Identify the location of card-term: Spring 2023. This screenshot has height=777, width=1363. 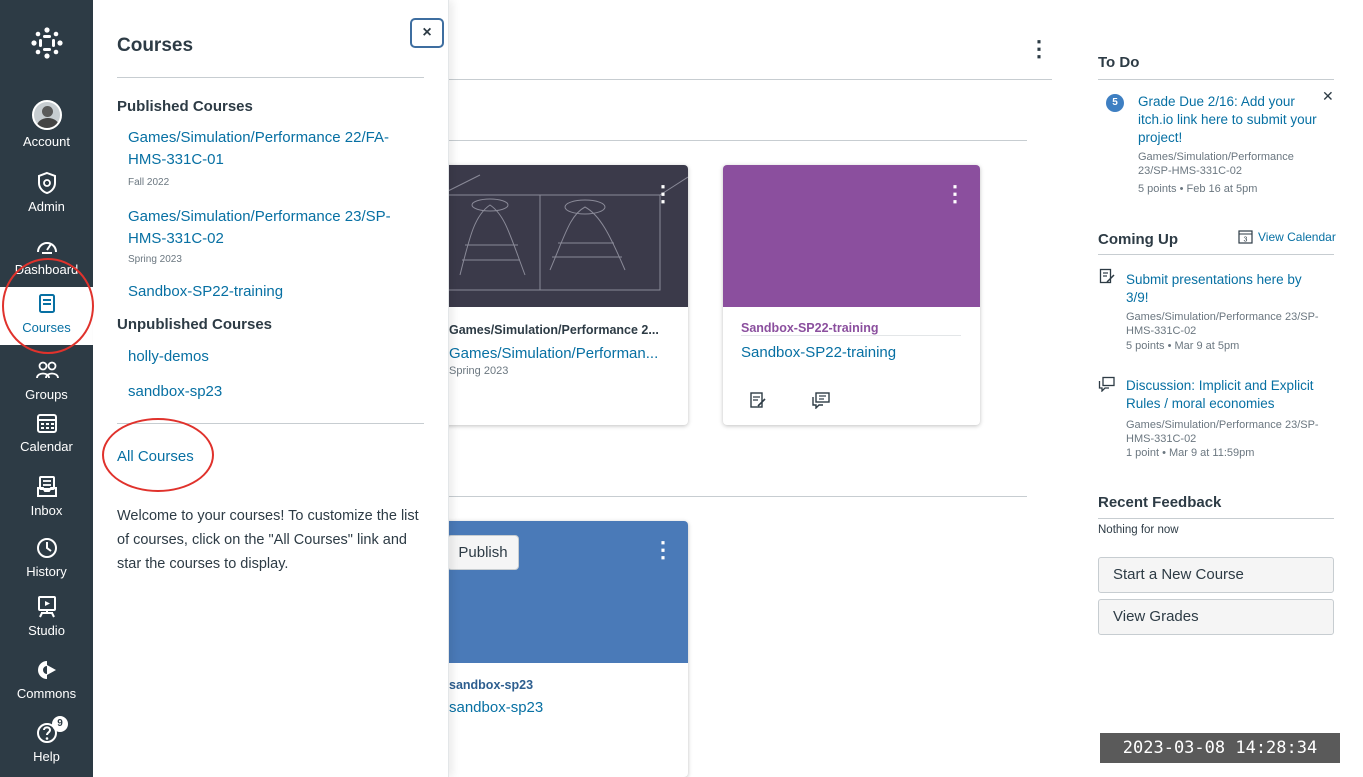
(479, 371).